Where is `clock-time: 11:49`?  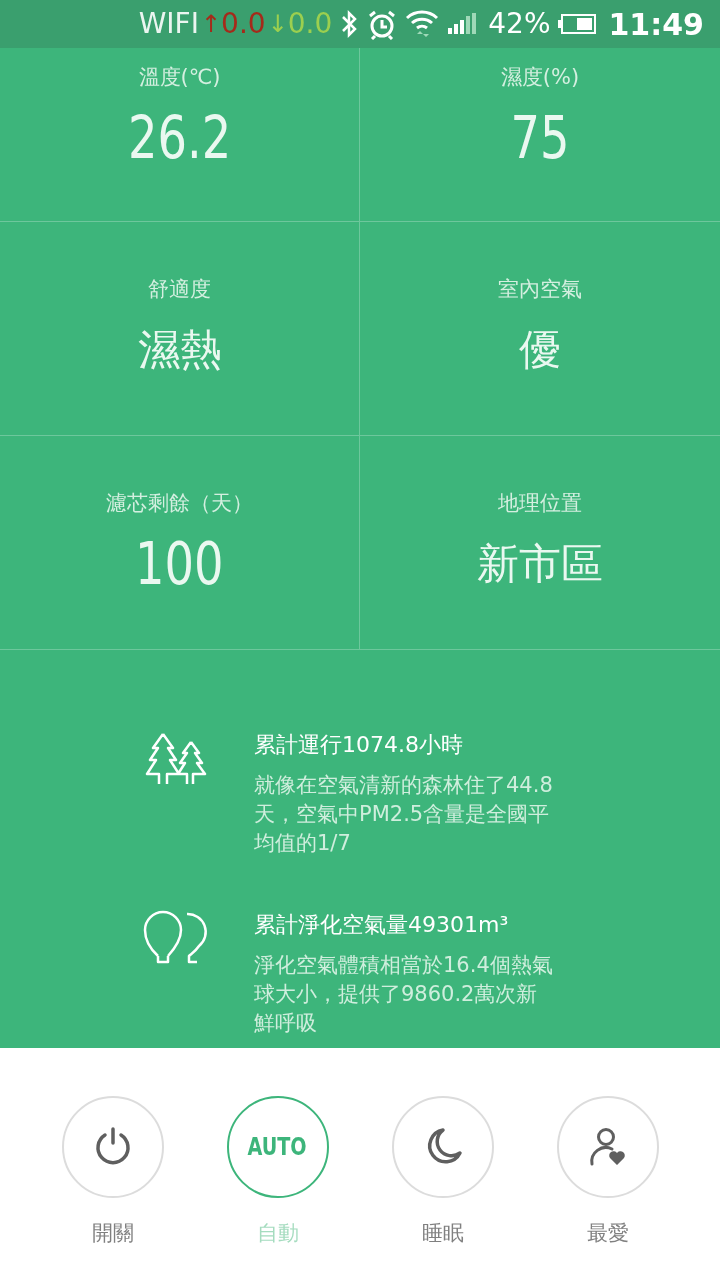 clock-time: 11:49 is located at coordinates (656, 24).